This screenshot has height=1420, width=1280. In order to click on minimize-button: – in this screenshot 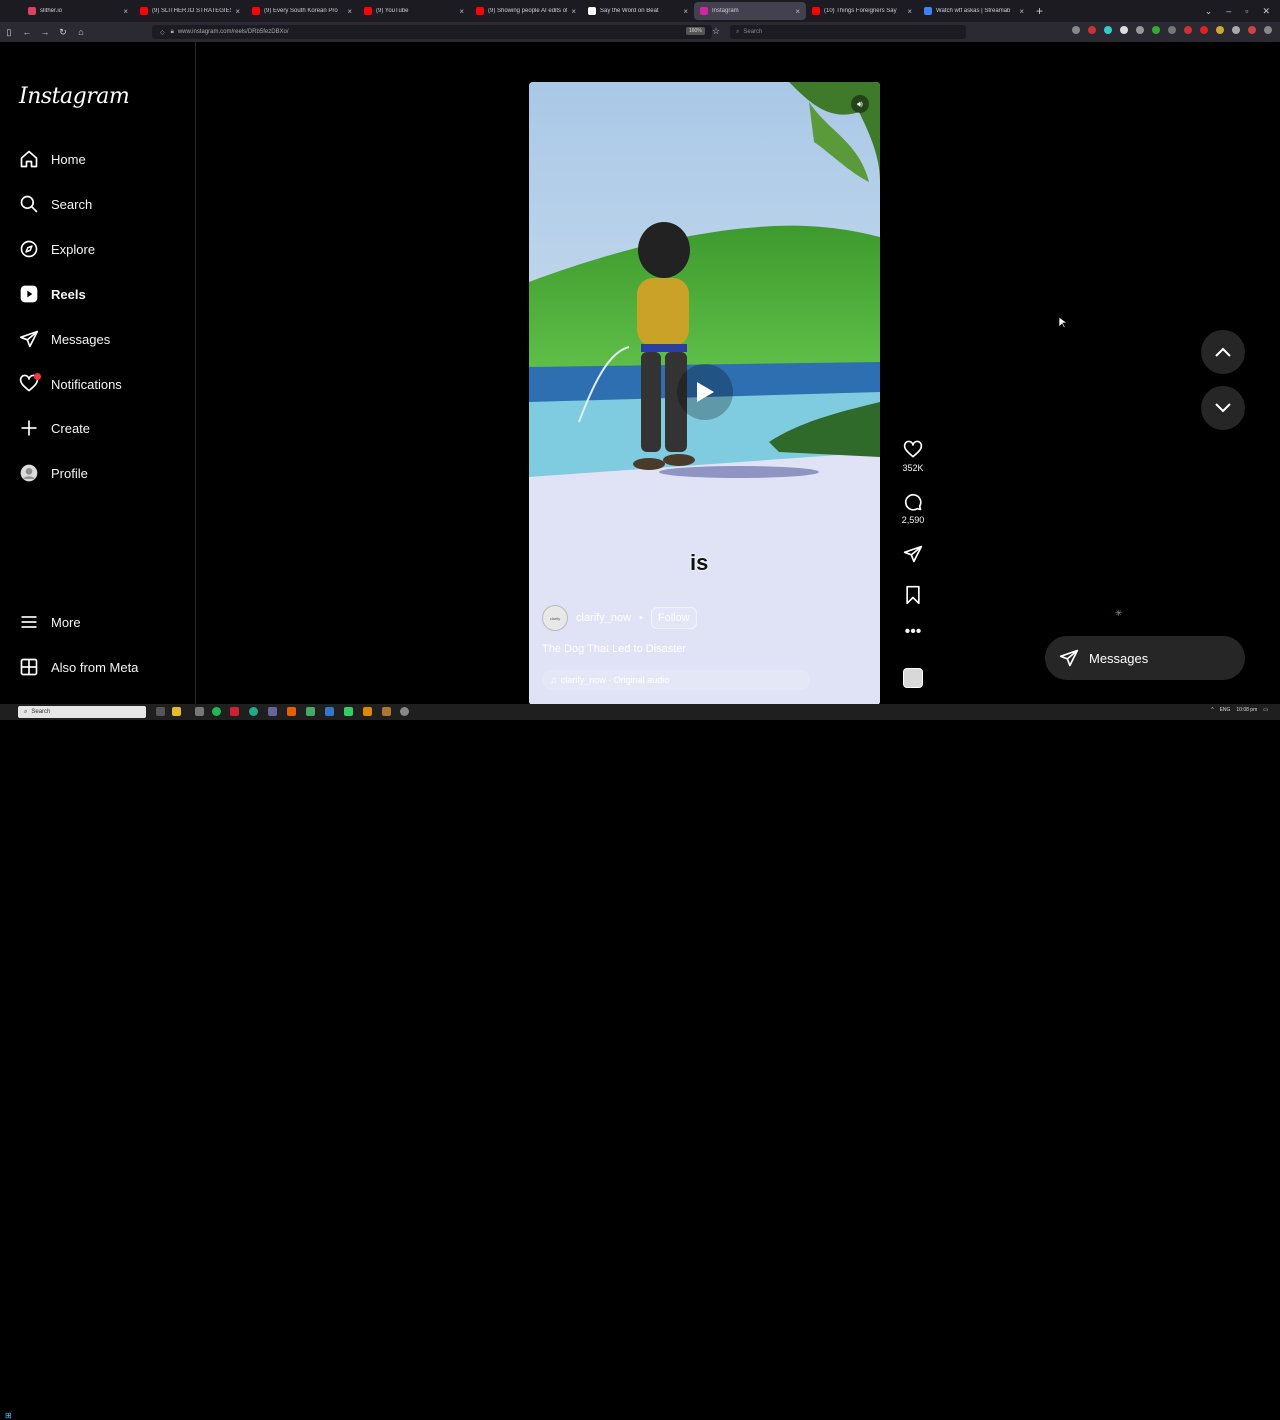, I will do `click(1228, 11)`.